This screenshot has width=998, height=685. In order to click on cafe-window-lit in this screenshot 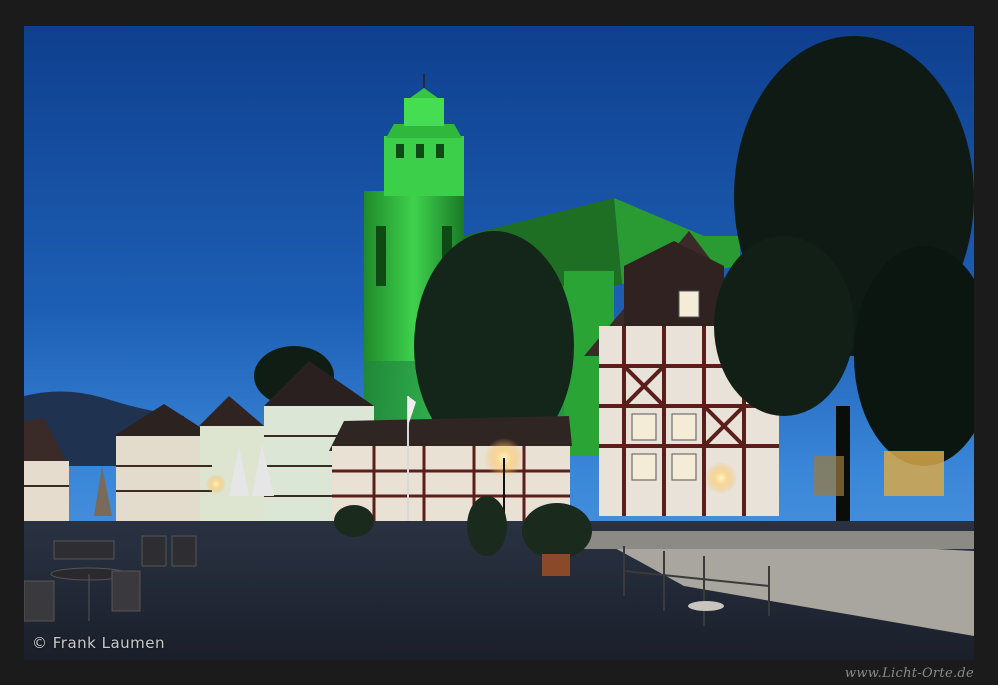, I will do `click(914, 473)`.